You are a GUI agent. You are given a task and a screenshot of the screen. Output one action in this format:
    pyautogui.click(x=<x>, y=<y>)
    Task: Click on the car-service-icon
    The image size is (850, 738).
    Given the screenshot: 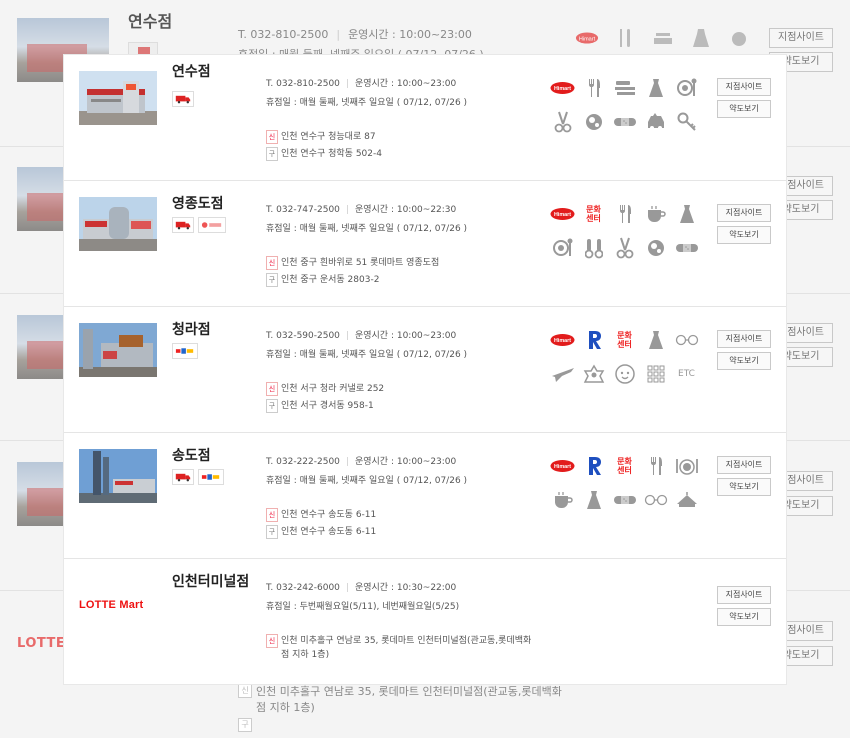 What is the action you would take?
    pyautogui.click(x=655, y=122)
    